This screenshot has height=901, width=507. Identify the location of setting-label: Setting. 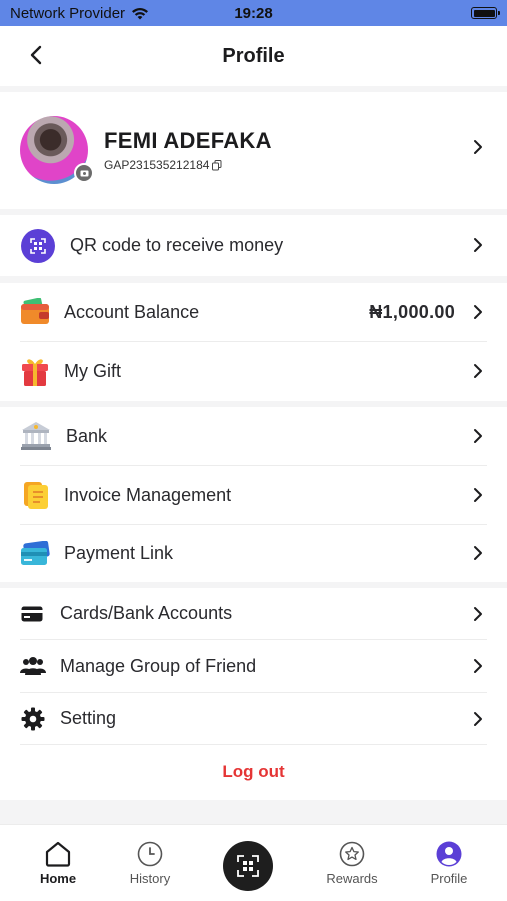
(88, 718).